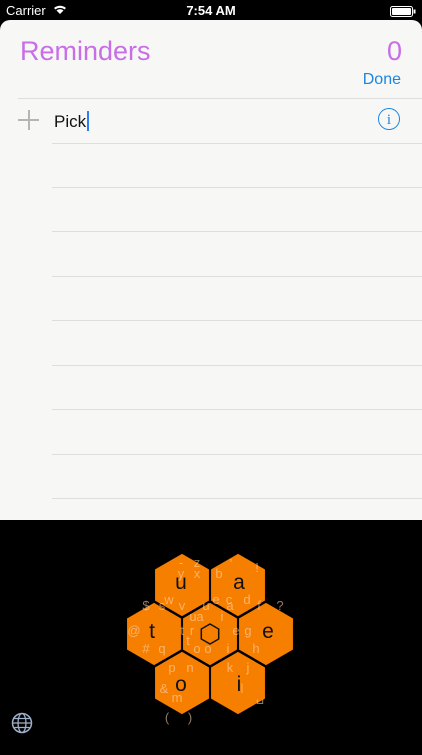  What do you see at coordinates (190, 717) in the screenshot?
I see `key-sublabel: )` at bounding box center [190, 717].